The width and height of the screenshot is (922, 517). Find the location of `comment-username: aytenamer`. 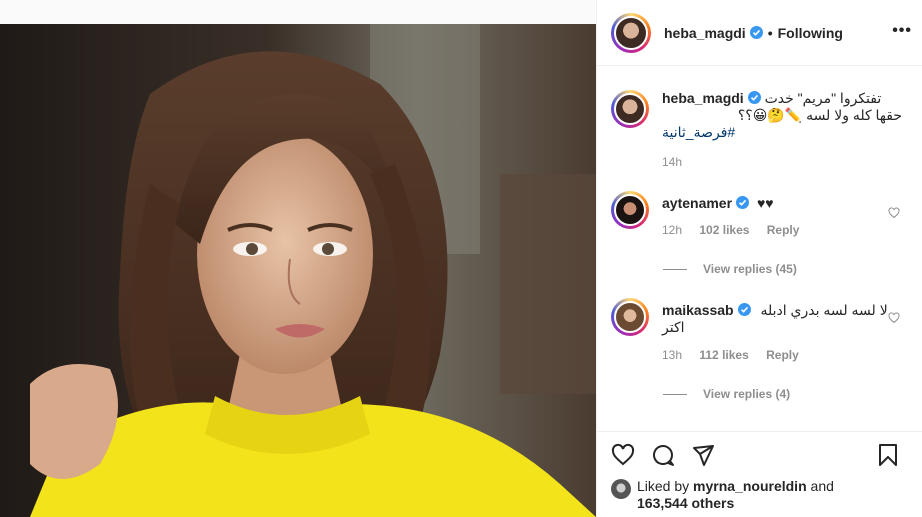

comment-username: aytenamer is located at coordinates (697, 203).